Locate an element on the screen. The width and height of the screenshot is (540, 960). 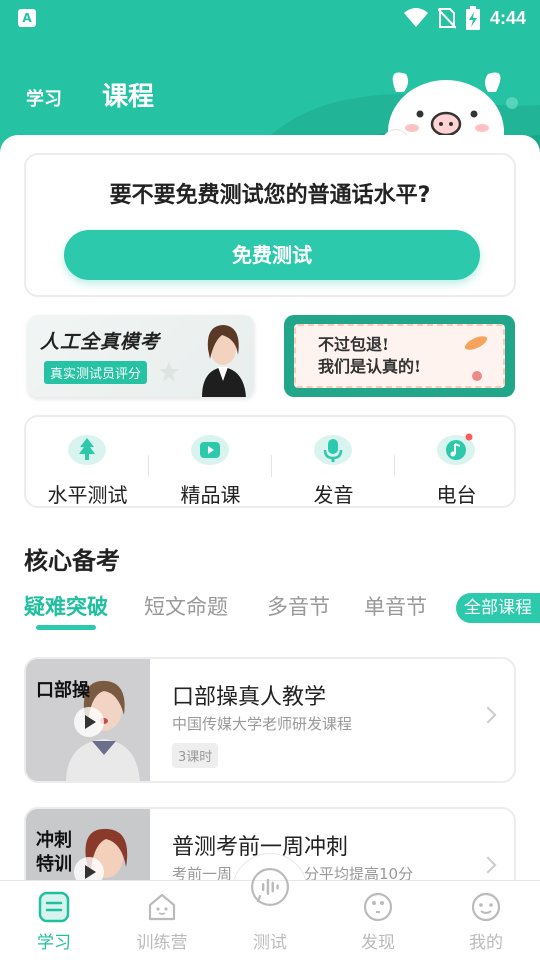
course-subtitle: 中国传媒大学老师研发课程 is located at coordinates (262, 724).